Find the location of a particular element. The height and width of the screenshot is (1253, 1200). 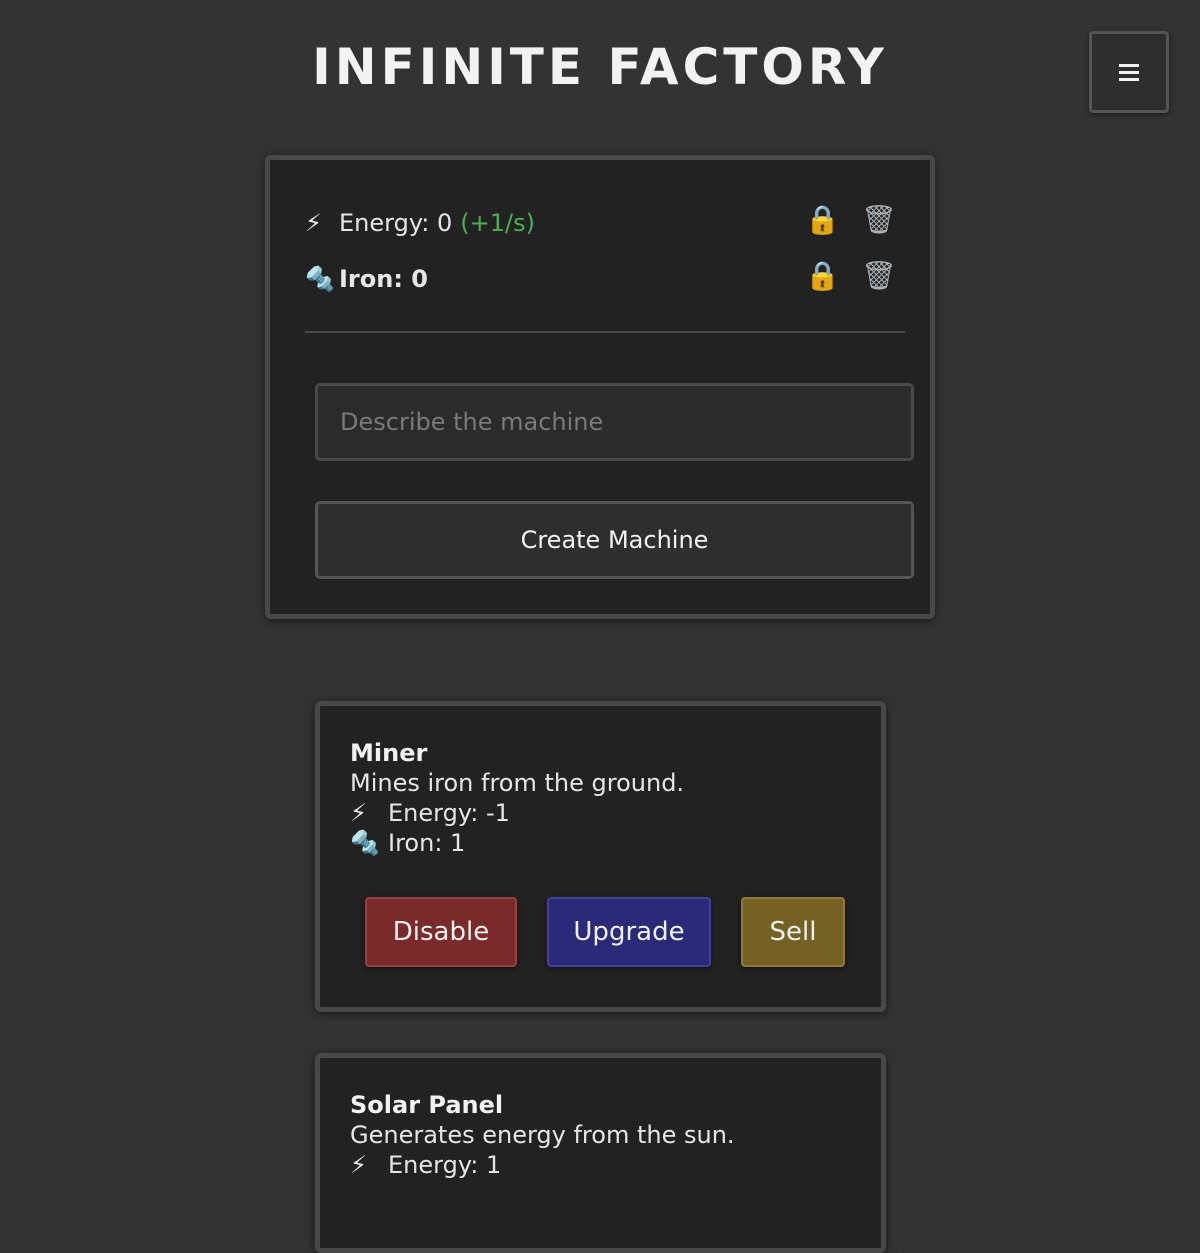

resource-label: Iron: 0 is located at coordinates (383, 279).